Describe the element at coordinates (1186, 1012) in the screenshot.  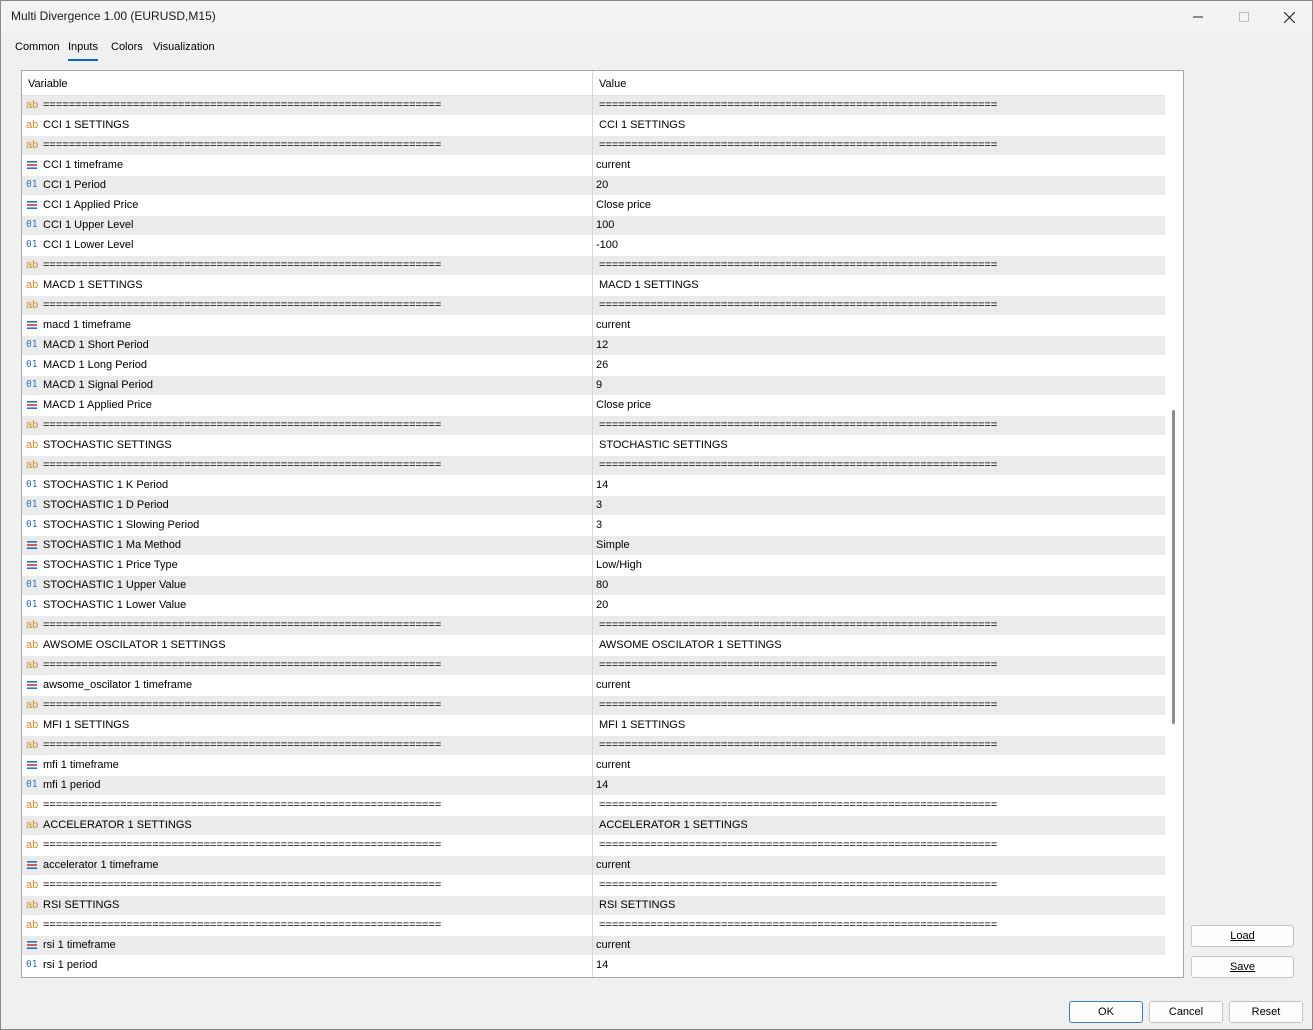
I see `cancel-button: Cancel` at that location.